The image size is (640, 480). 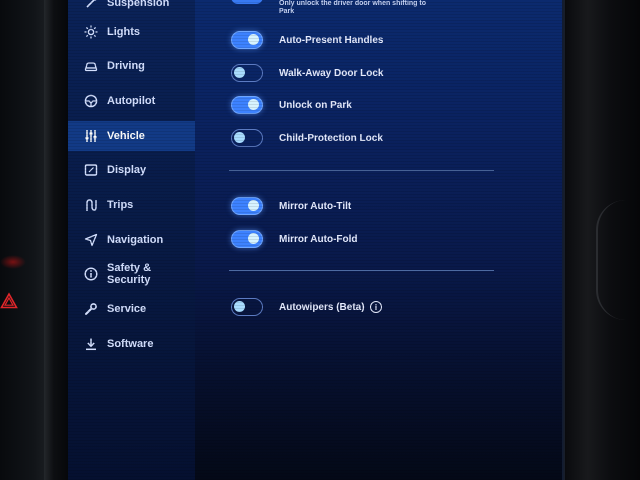 I want to click on sidebar-item-label-line1: Safety &, so click(x=129, y=268).